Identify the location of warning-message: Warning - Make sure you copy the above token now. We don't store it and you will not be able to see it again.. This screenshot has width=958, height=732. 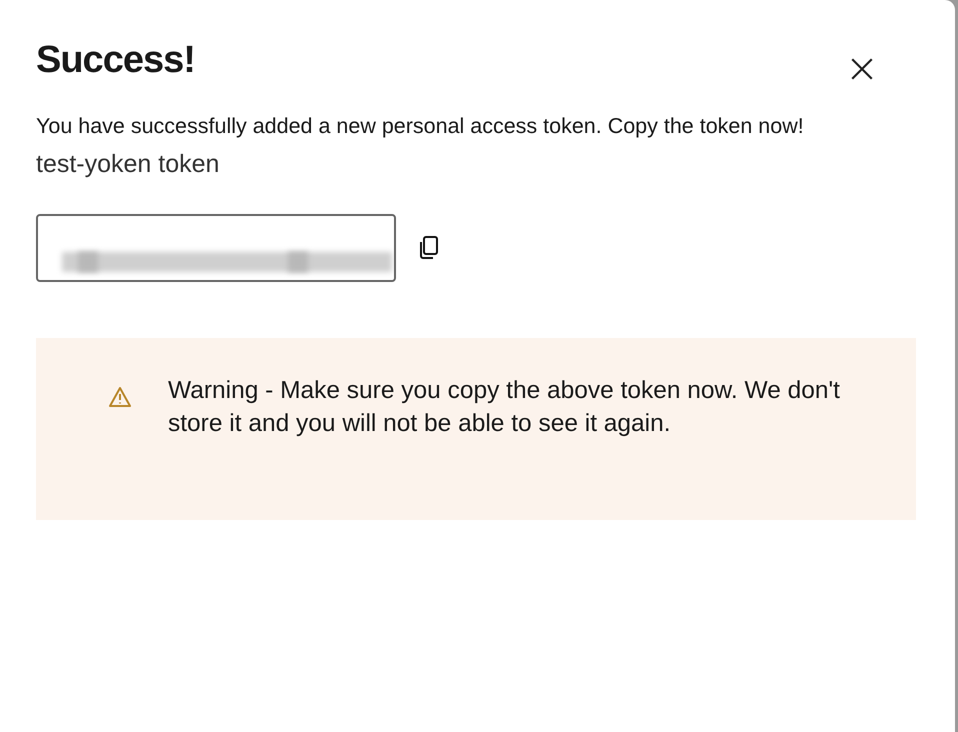
(504, 407).